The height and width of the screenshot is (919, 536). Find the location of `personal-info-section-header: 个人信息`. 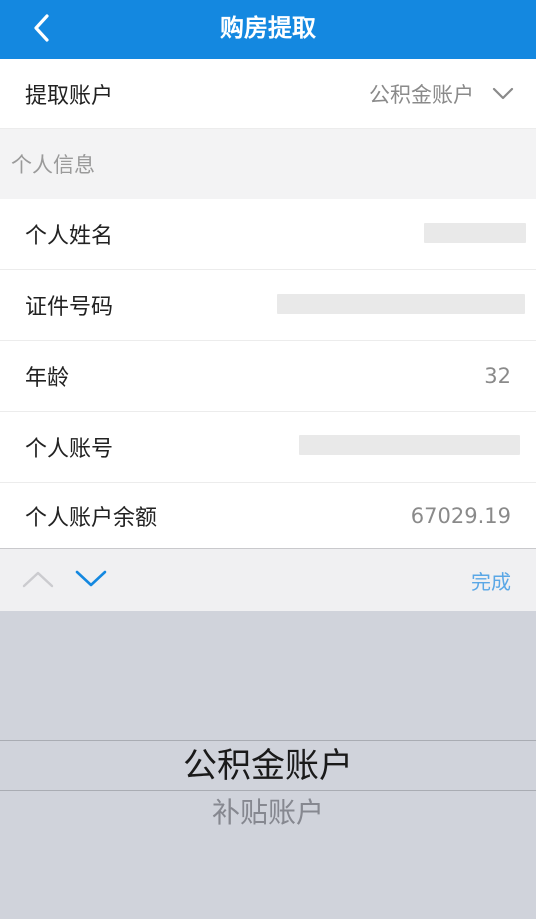

personal-info-section-header: 个人信息 is located at coordinates (268, 164).